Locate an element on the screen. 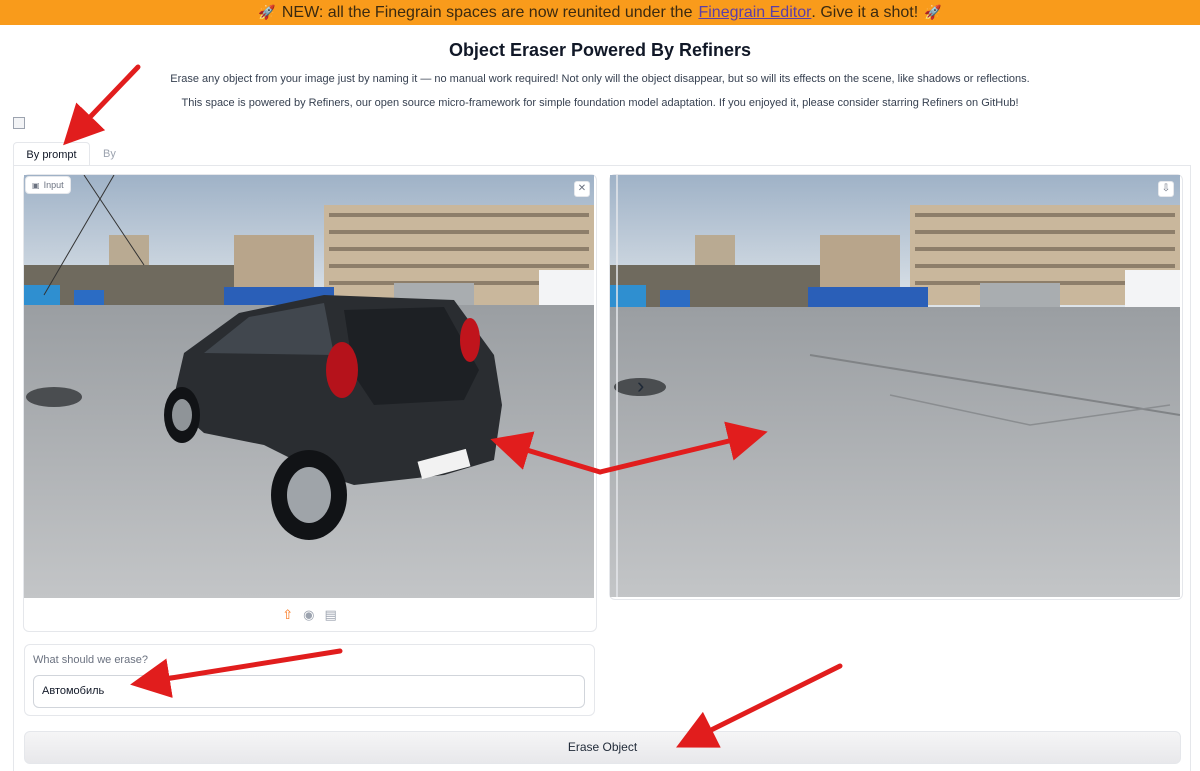 This screenshot has width=1200, height=771. input-label-badge: ▣ Input is located at coordinates (48, 185).